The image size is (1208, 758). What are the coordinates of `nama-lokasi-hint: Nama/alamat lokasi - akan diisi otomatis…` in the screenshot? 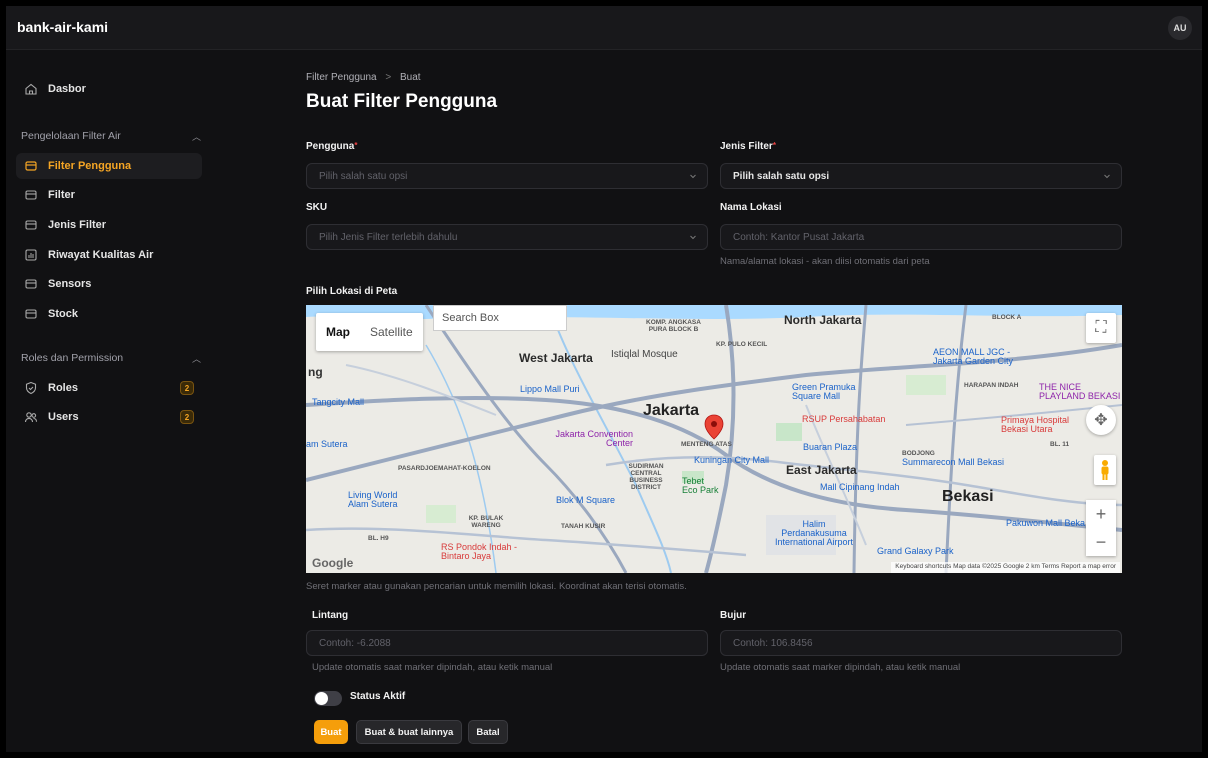 It's located at (825, 261).